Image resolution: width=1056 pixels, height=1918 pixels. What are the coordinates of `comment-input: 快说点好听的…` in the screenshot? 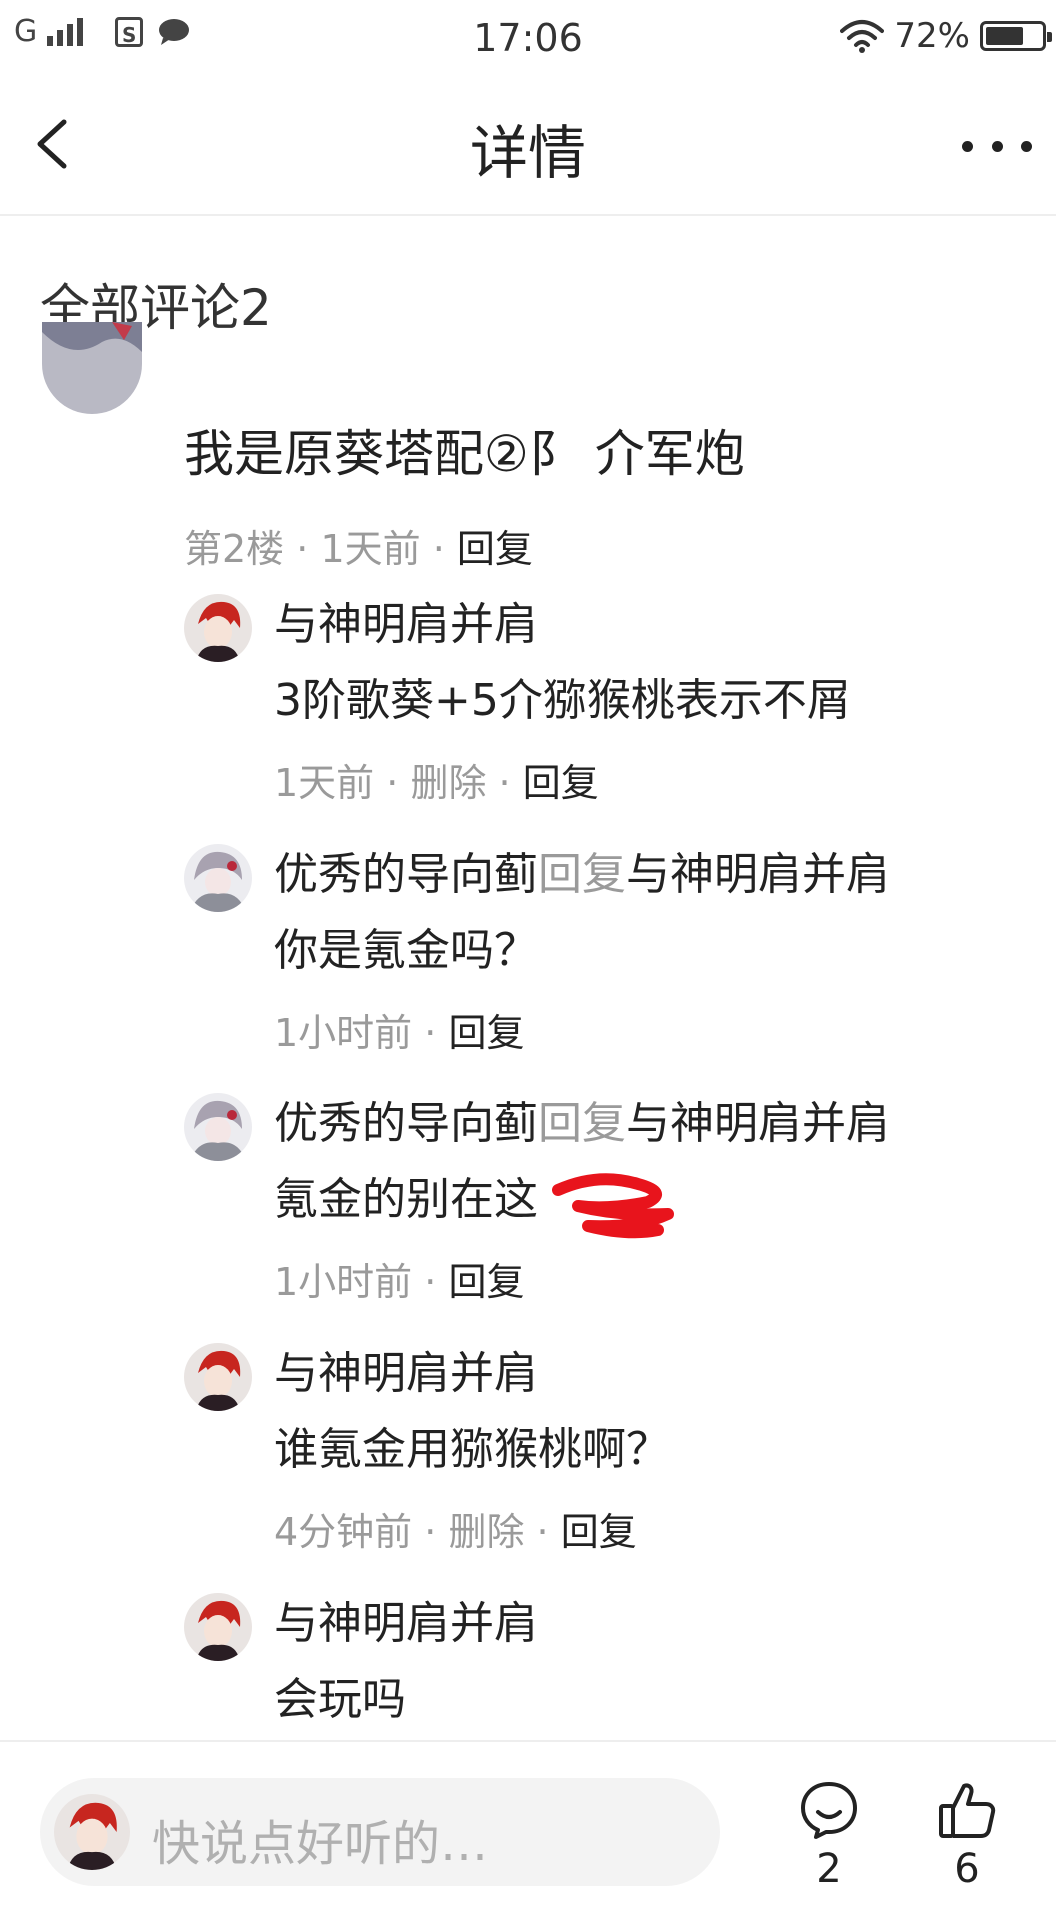 It's located at (380, 1832).